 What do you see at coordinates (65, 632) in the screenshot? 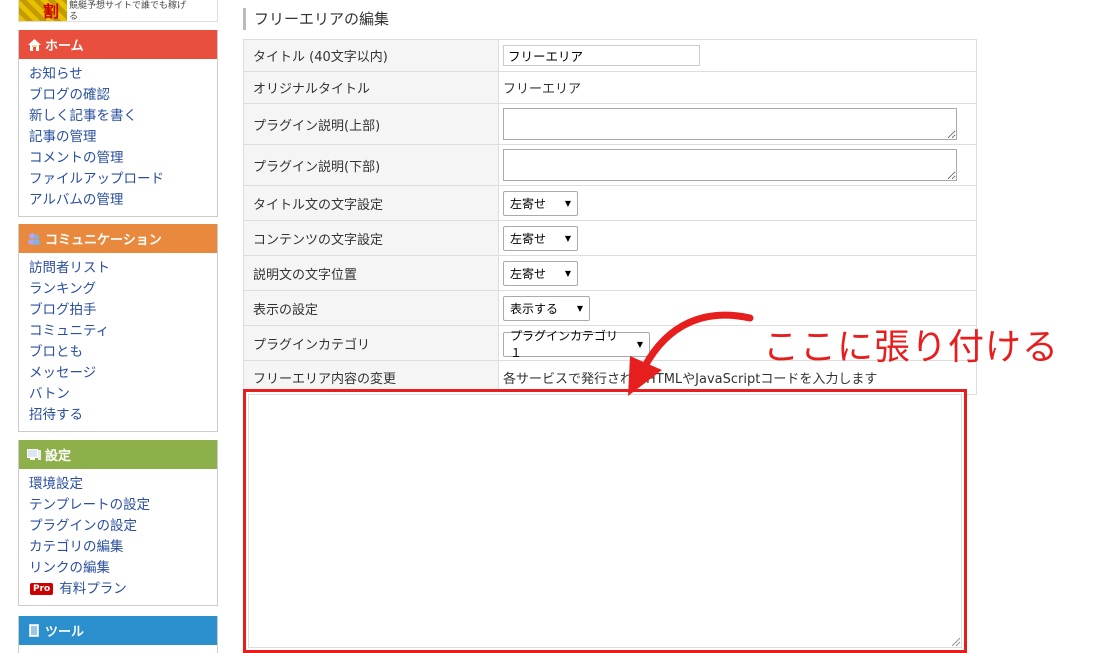
I see `sidebar-tools-title: ツール` at bounding box center [65, 632].